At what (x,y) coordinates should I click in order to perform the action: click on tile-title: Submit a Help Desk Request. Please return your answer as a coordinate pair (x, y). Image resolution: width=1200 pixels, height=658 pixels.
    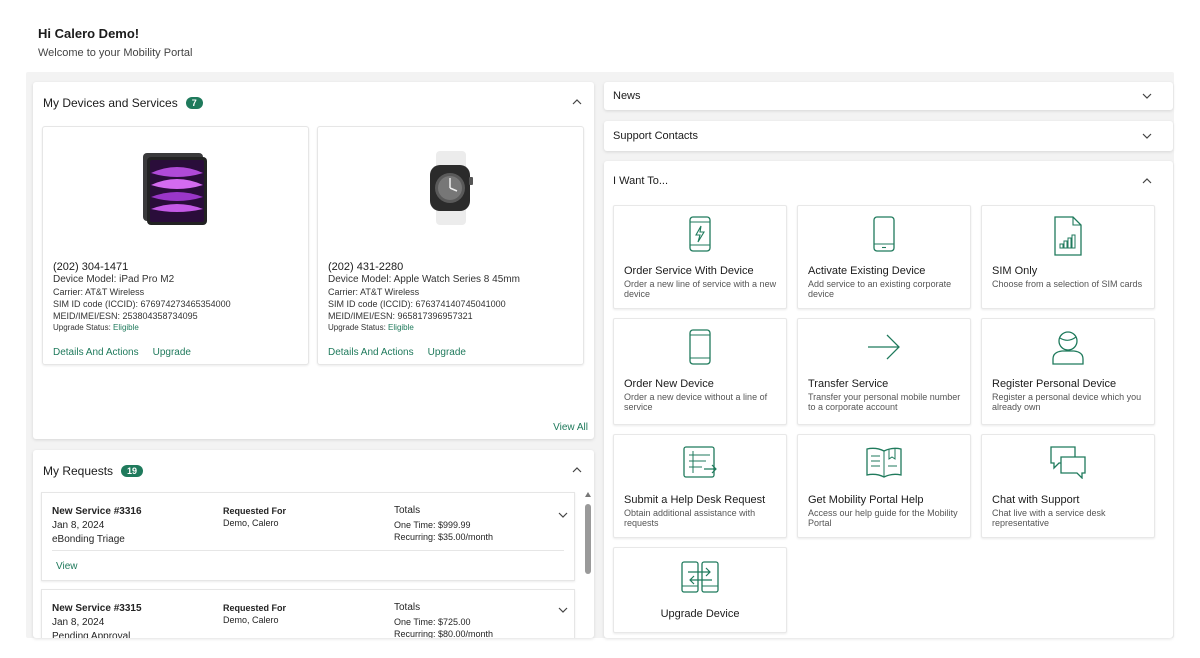
    Looking at the image, I should click on (695, 500).